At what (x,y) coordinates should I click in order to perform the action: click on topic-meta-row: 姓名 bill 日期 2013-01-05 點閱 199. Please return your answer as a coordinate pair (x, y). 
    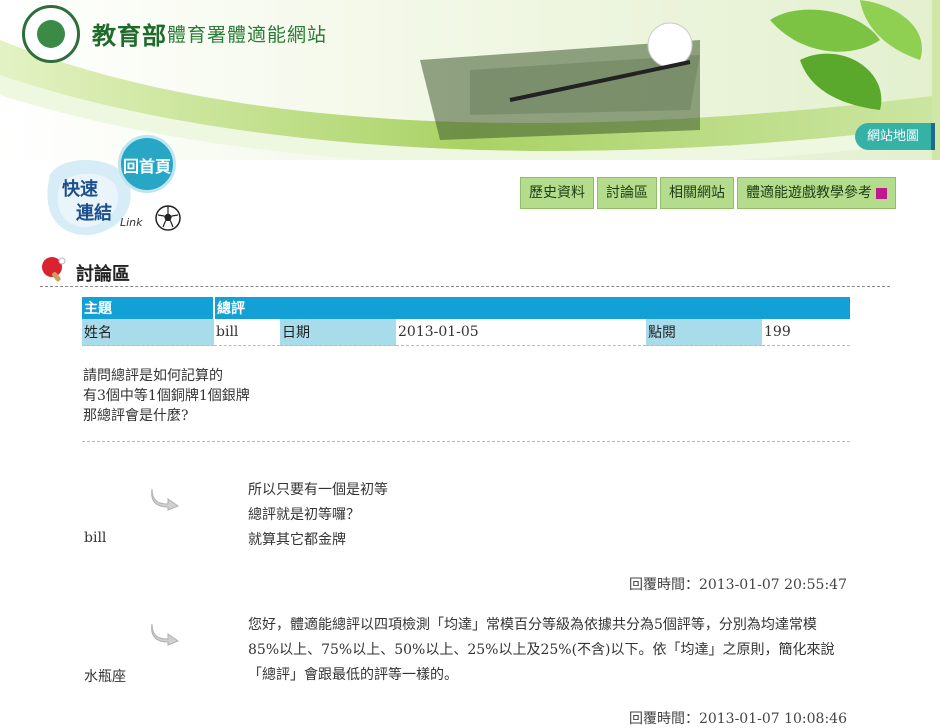
    Looking at the image, I should click on (466, 332).